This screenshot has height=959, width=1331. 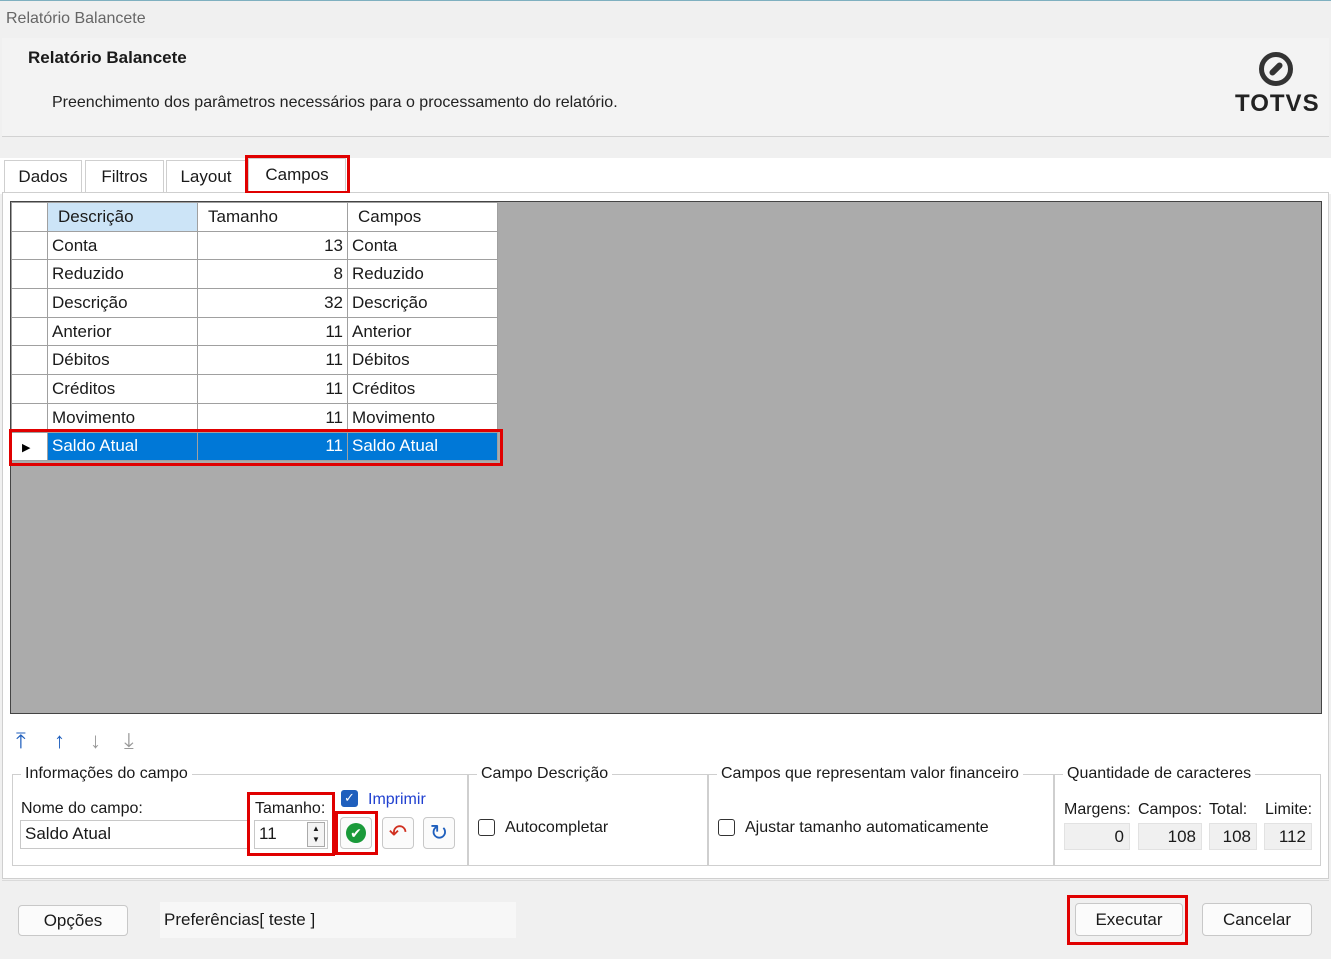 I want to click on tab-dados: Dados, so click(x=43, y=176).